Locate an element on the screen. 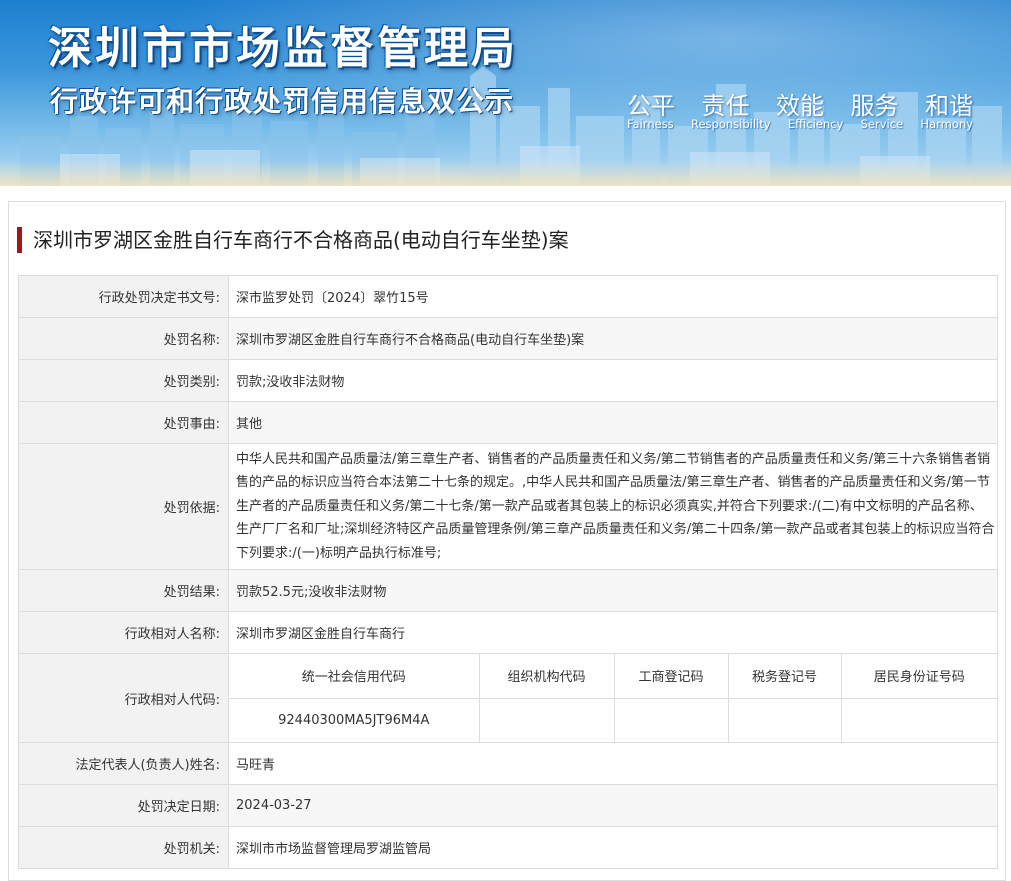 Image resolution: width=1011 pixels, height=881 pixels. penalty-category-value: 罚款;没收非法财物 is located at coordinates (613, 380).